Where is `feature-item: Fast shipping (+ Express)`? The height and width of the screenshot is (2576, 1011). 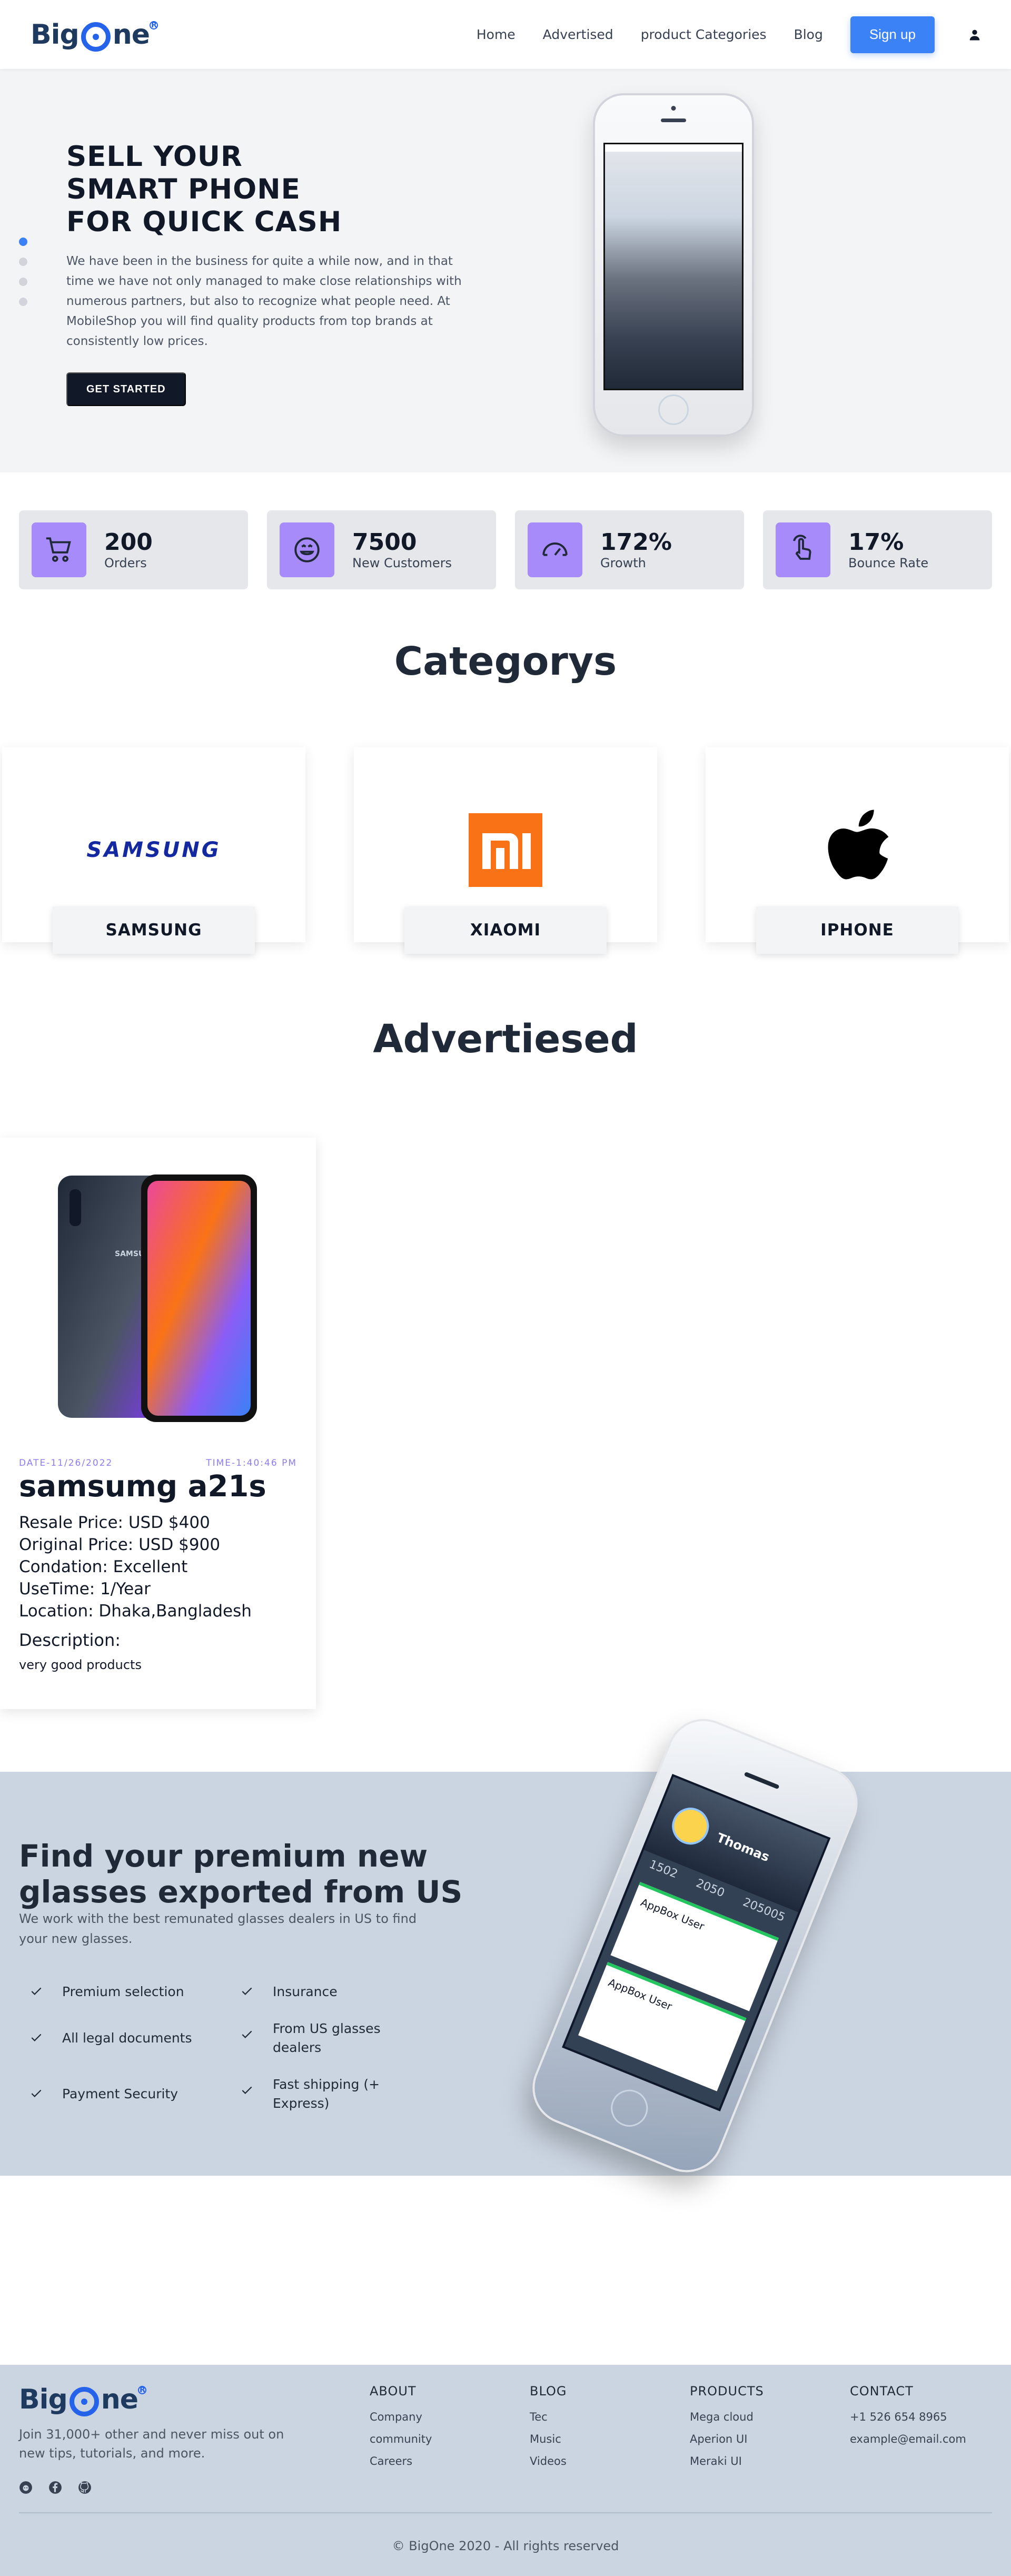 feature-item: Fast shipping (+ Express) is located at coordinates (319, 2094).